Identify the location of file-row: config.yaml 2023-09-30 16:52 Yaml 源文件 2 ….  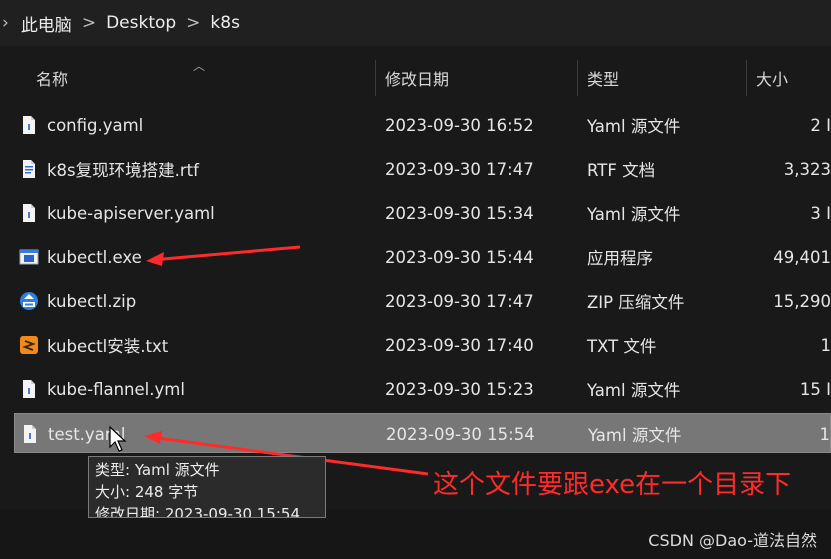
(422, 125).